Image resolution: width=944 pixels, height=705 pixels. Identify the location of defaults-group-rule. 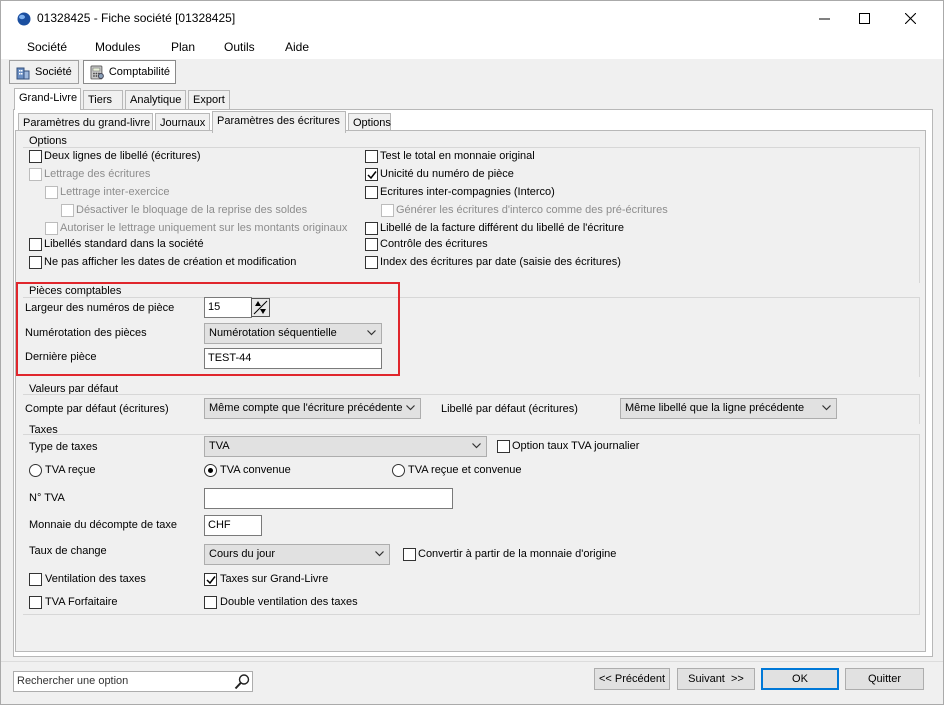
(471, 394).